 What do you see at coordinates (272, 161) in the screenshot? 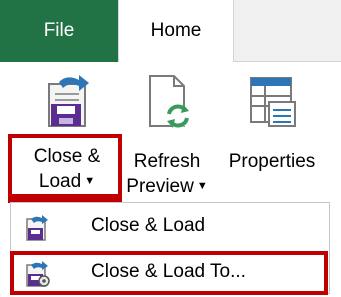
I see `properties-label: Properties` at bounding box center [272, 161].